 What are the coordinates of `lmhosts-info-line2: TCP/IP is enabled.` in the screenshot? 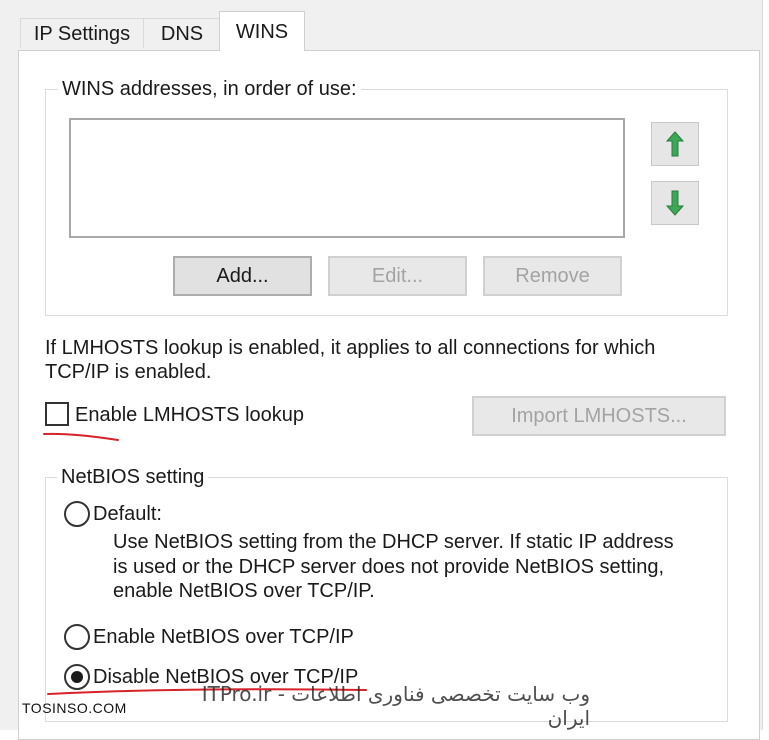 It's located at (128, 372).